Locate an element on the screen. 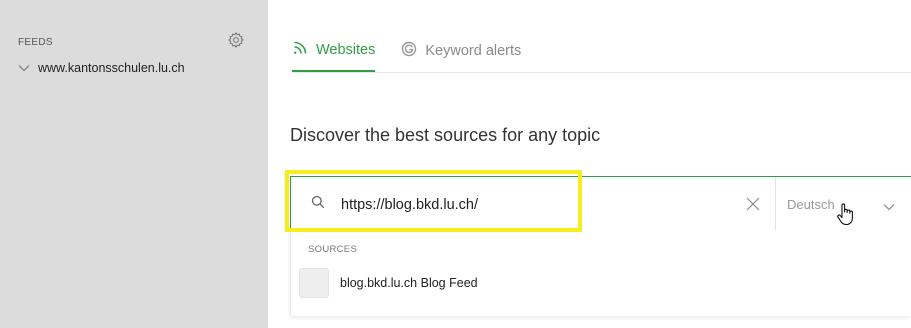 The image size is (911, 328). source-result-item: blog.bkd.lu.ch Blog Feed is located at coordinates (388, 283).